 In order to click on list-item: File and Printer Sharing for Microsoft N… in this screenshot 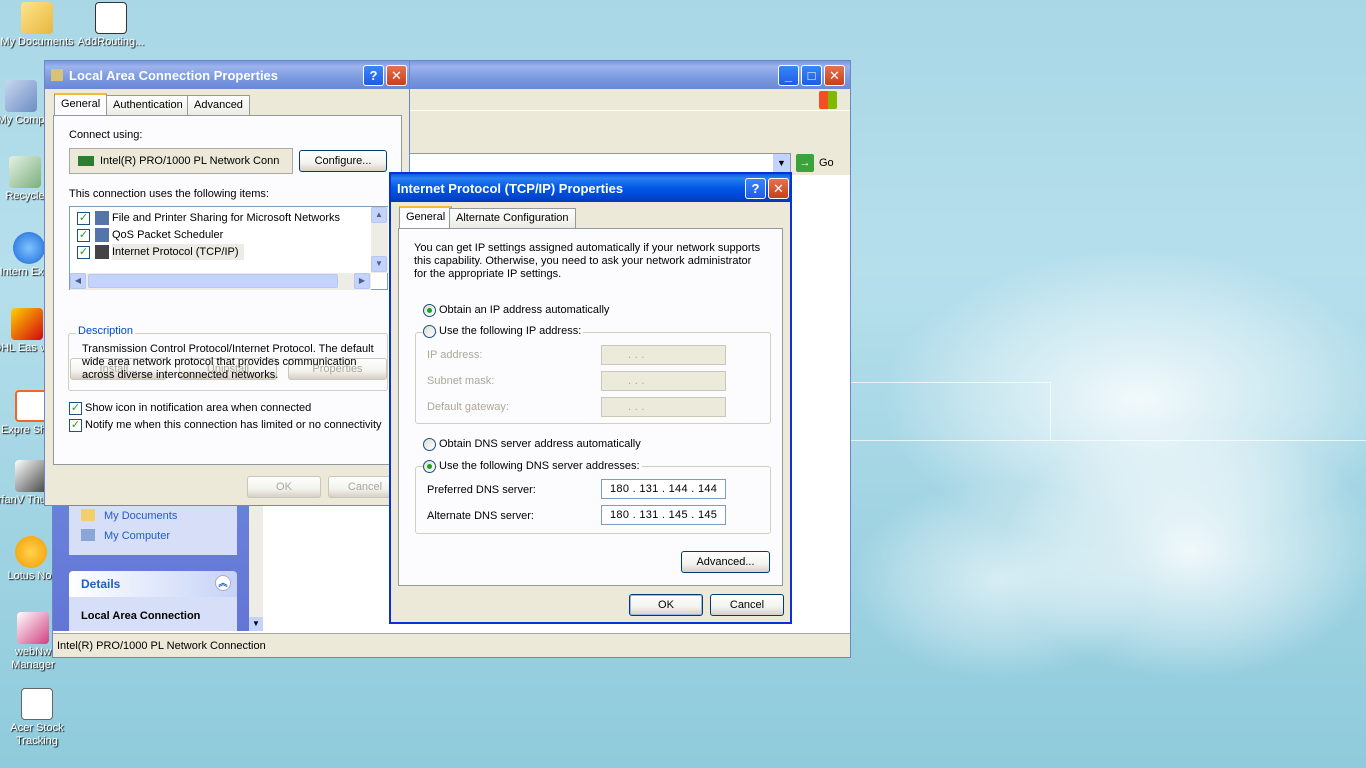, I will do `click(226, 218)`.